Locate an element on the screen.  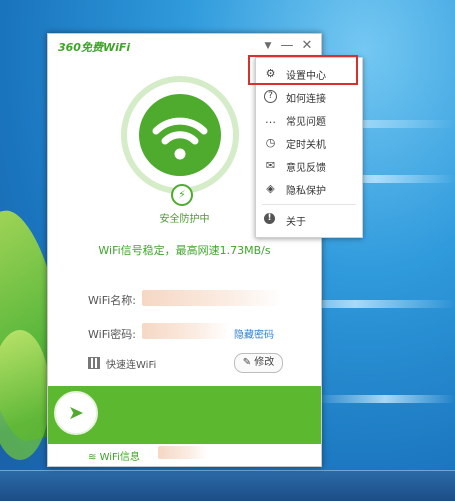
wallpaper-streak is located at coordinates (385, 399).